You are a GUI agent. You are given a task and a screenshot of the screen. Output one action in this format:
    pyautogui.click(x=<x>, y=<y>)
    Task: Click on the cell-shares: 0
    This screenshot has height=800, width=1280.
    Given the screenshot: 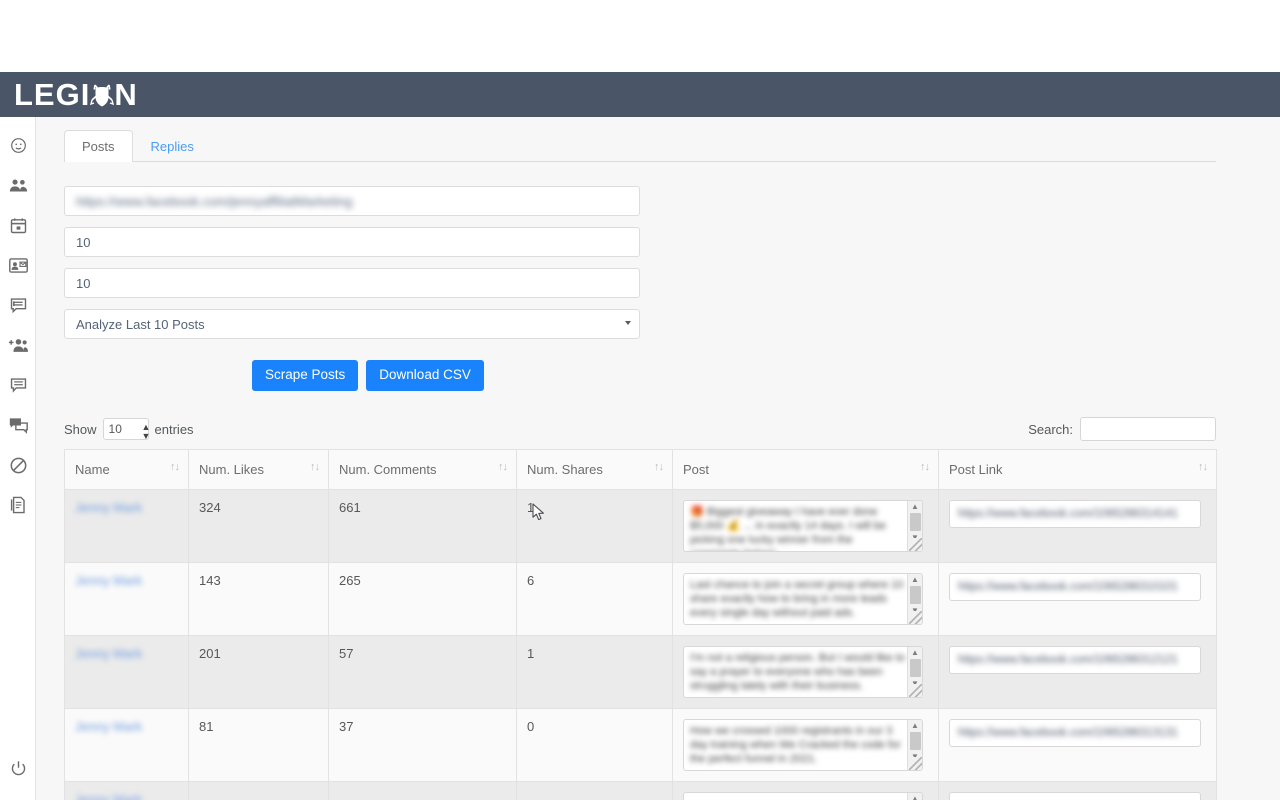 What is the action you would take?
    pyautogui.click(x=594, y=745)
    